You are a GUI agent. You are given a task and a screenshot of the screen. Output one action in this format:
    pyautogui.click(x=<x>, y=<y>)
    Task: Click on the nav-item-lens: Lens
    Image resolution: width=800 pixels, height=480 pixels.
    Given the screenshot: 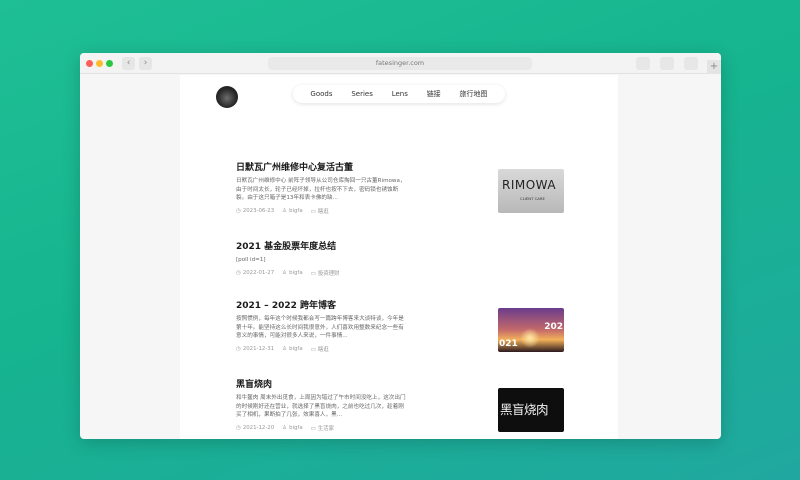 What is the action you would take?
    pyautogui.click(x=400, y=94)
    